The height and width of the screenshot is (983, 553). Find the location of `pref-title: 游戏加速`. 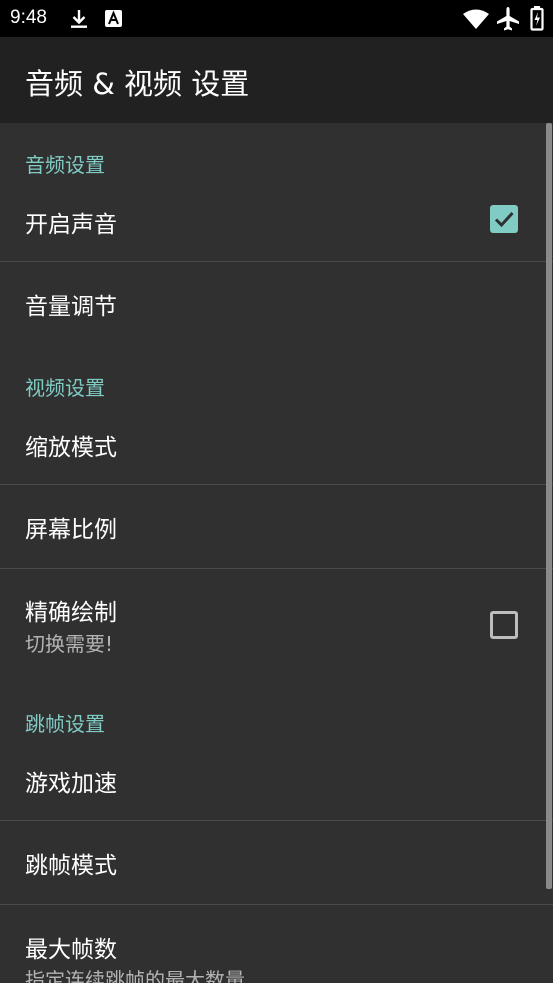

pref-title: 游戏加速 is located at coordinates (71, 784).